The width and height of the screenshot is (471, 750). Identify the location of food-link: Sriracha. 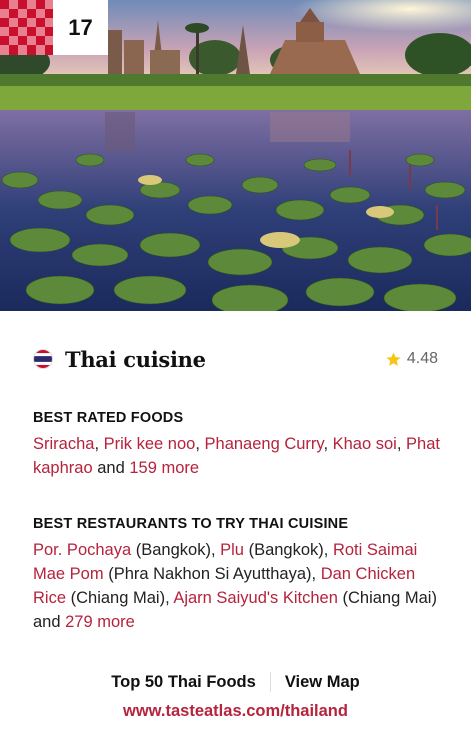
(63, 444).